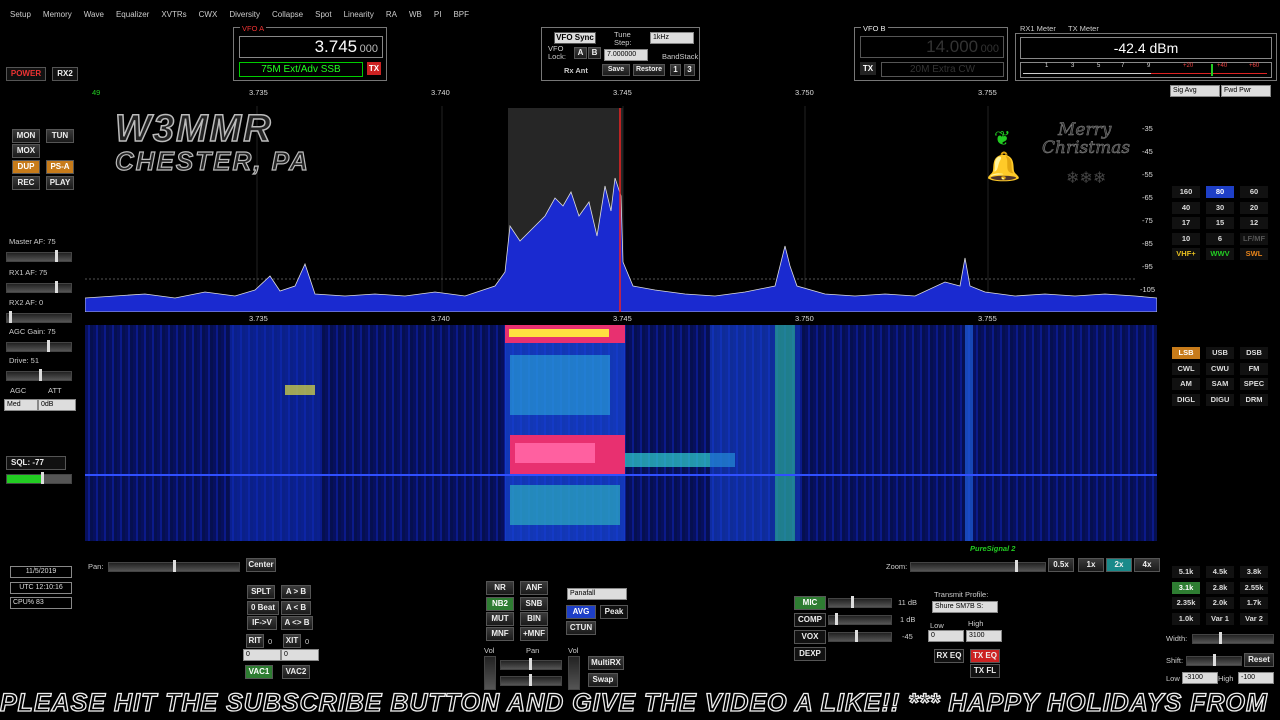 This screenshot has height=720, width=1280. What do you see at coordinates (300, 655) in the screenshot?
I see `xit-input: 0` at bounding box center [300, 655].